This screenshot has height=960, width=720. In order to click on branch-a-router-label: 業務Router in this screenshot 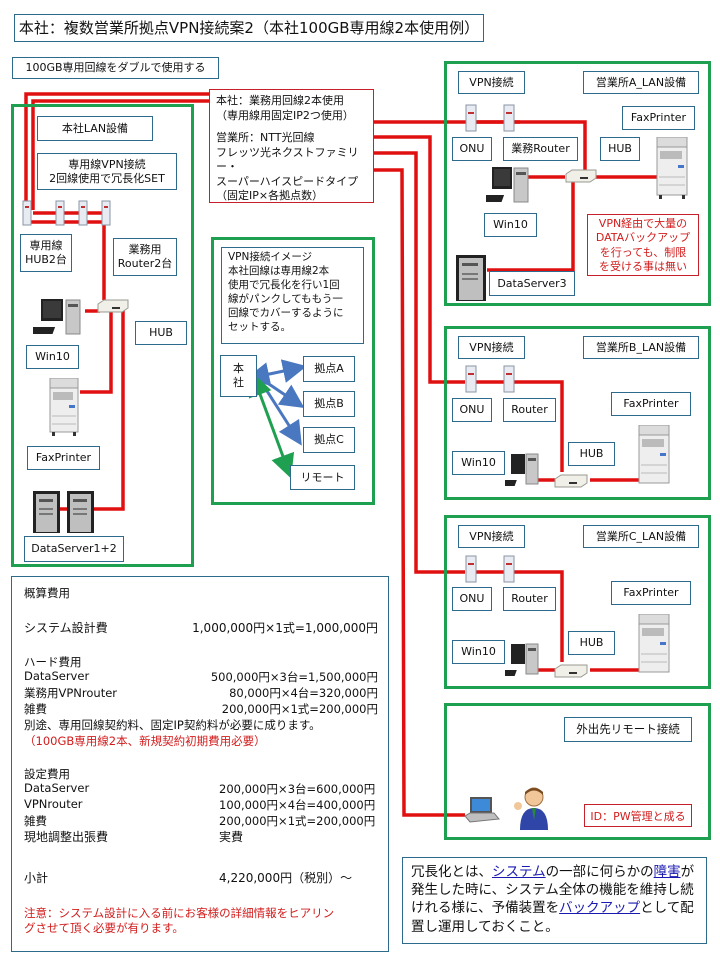, I will do `click(540, 149)`.